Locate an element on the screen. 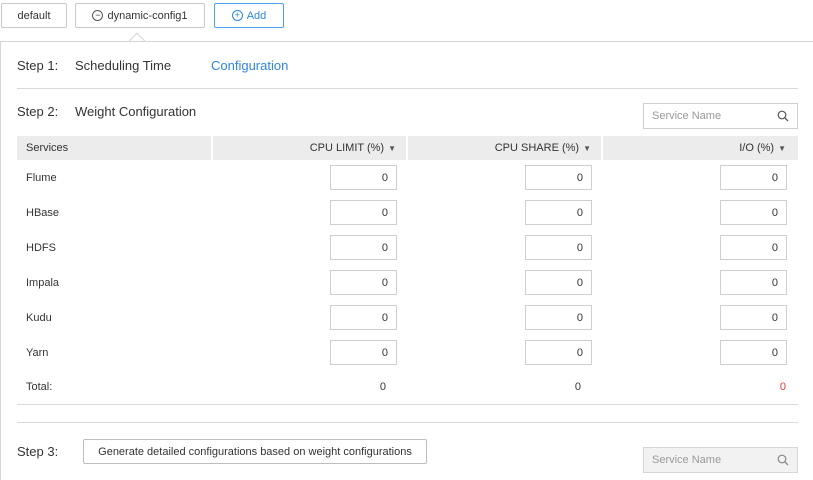  header-cpu-limit: CPU LIMIT (%) ▼ is located at coordinates (308, 148).